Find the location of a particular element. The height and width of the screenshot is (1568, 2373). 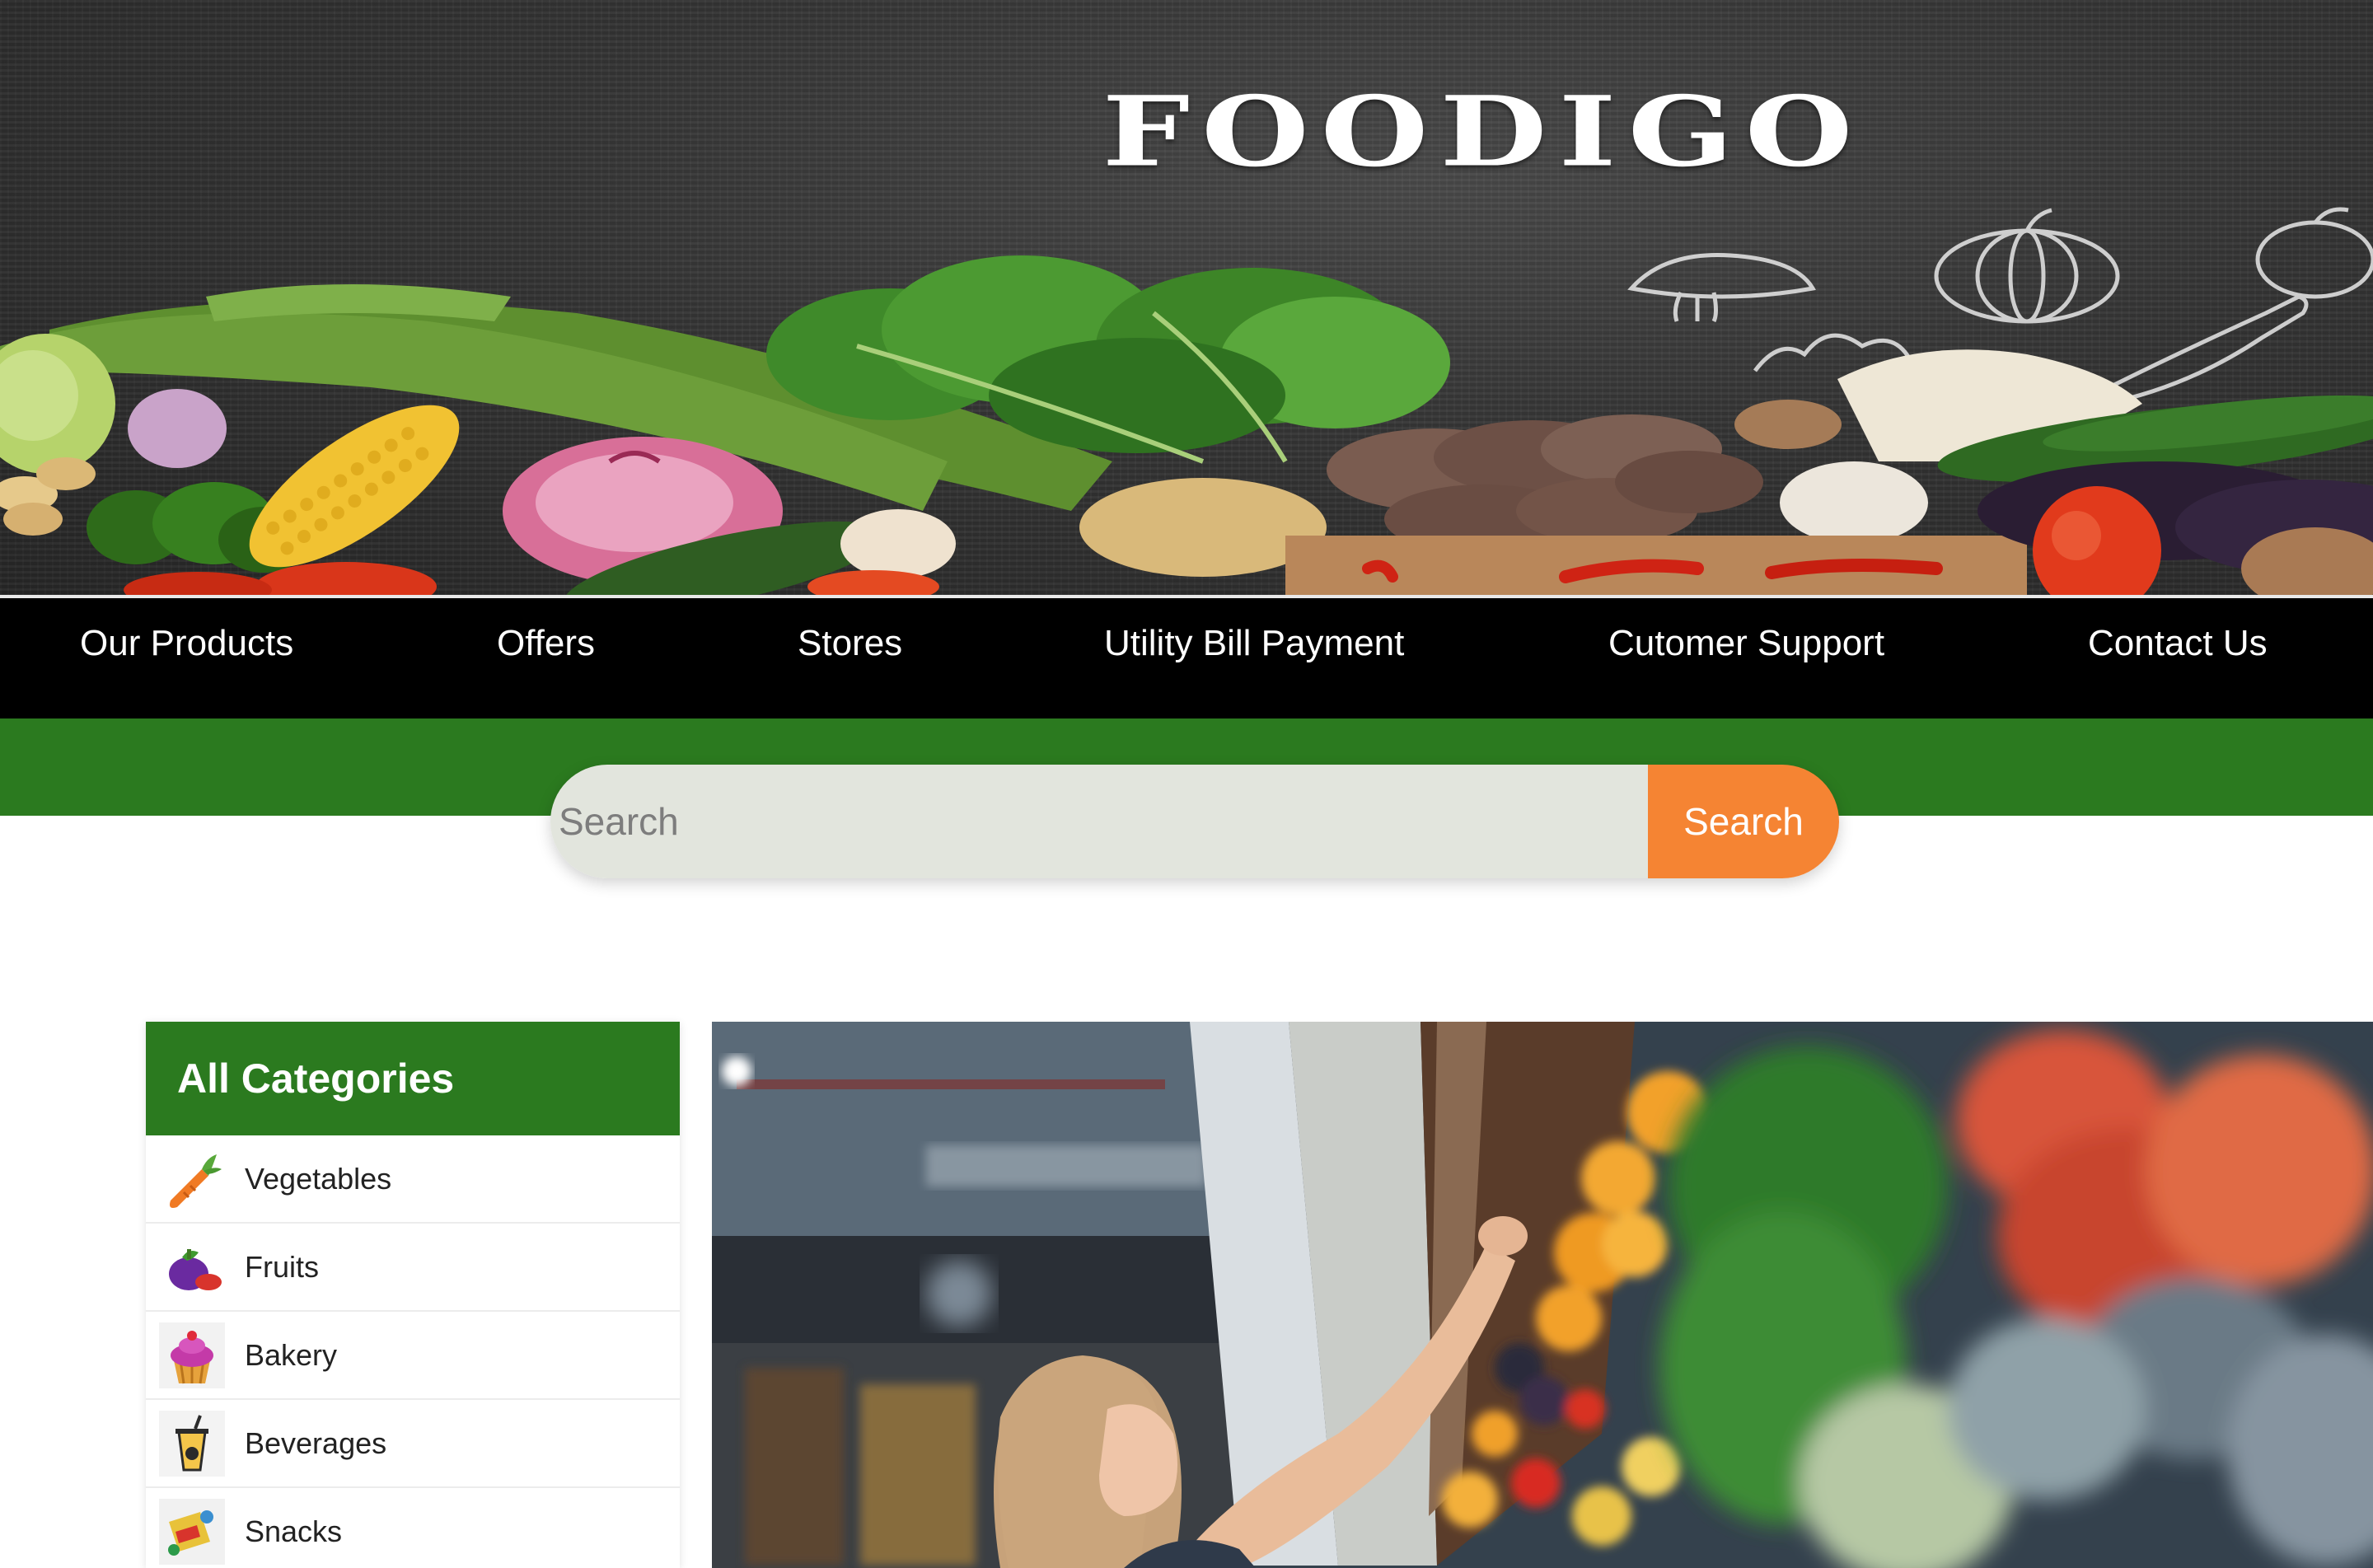

category-label: Vegetables is located at coordinates (318, 1178).